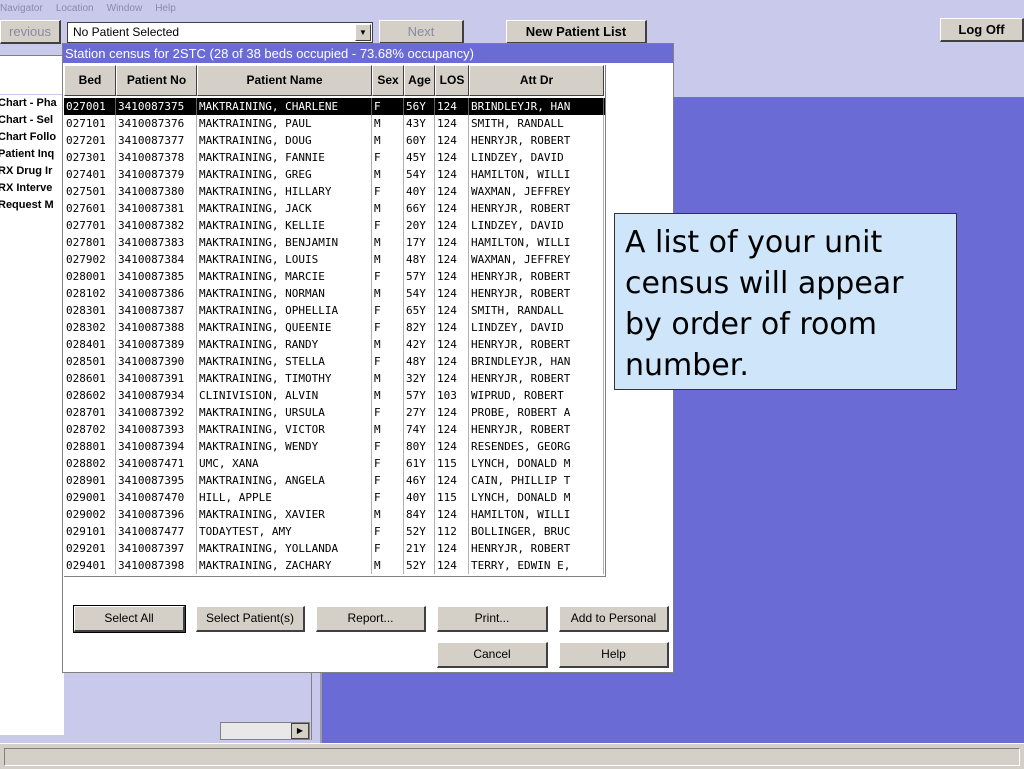  Describe the element at coordinates (220, 32) in the screenshot. I see `patient-select-dropdown: No Patient Selected ▼` at that location.